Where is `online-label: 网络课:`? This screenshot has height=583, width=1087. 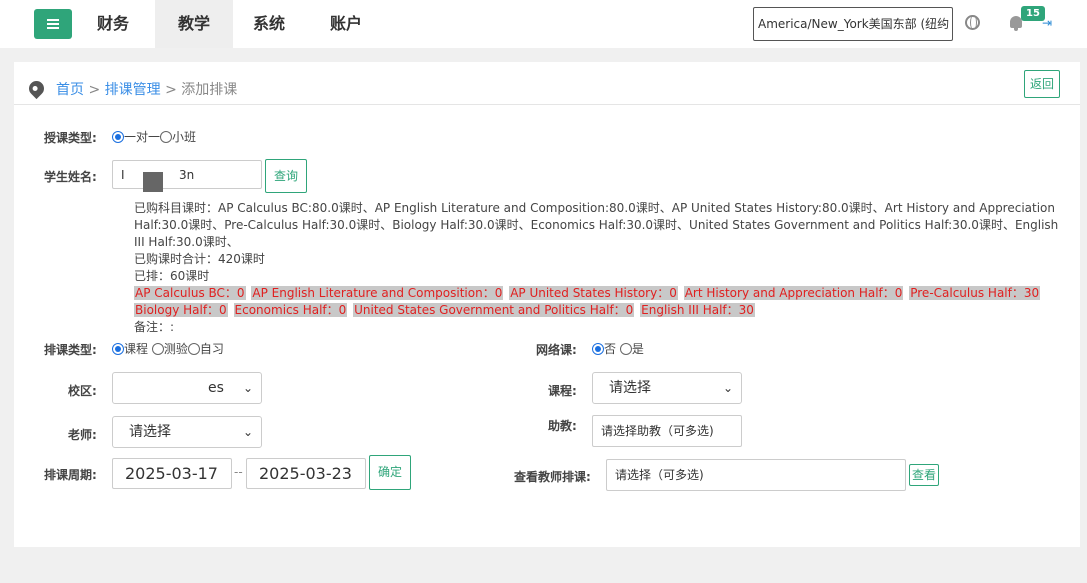 online-label: 网络课: is located at coordinates (556, 350).